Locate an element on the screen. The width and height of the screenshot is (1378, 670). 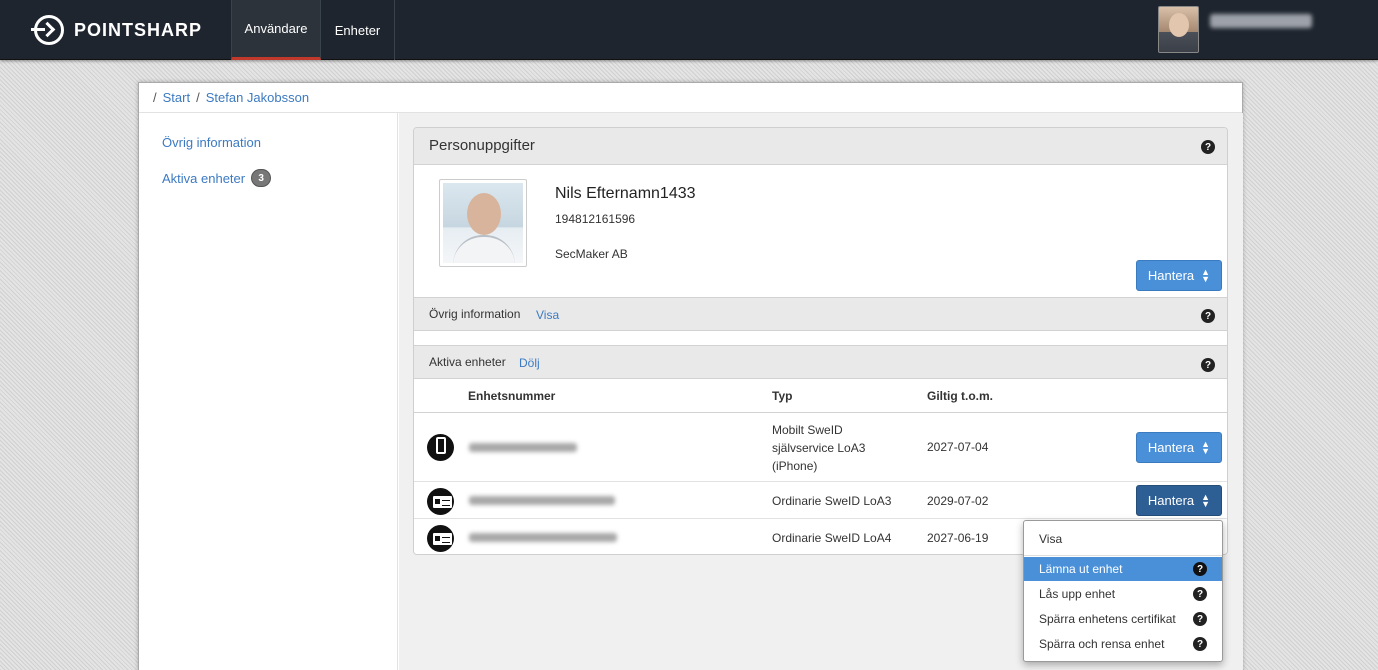
panel-header: Personuppgifter ? is located at coordinates (820, 146).